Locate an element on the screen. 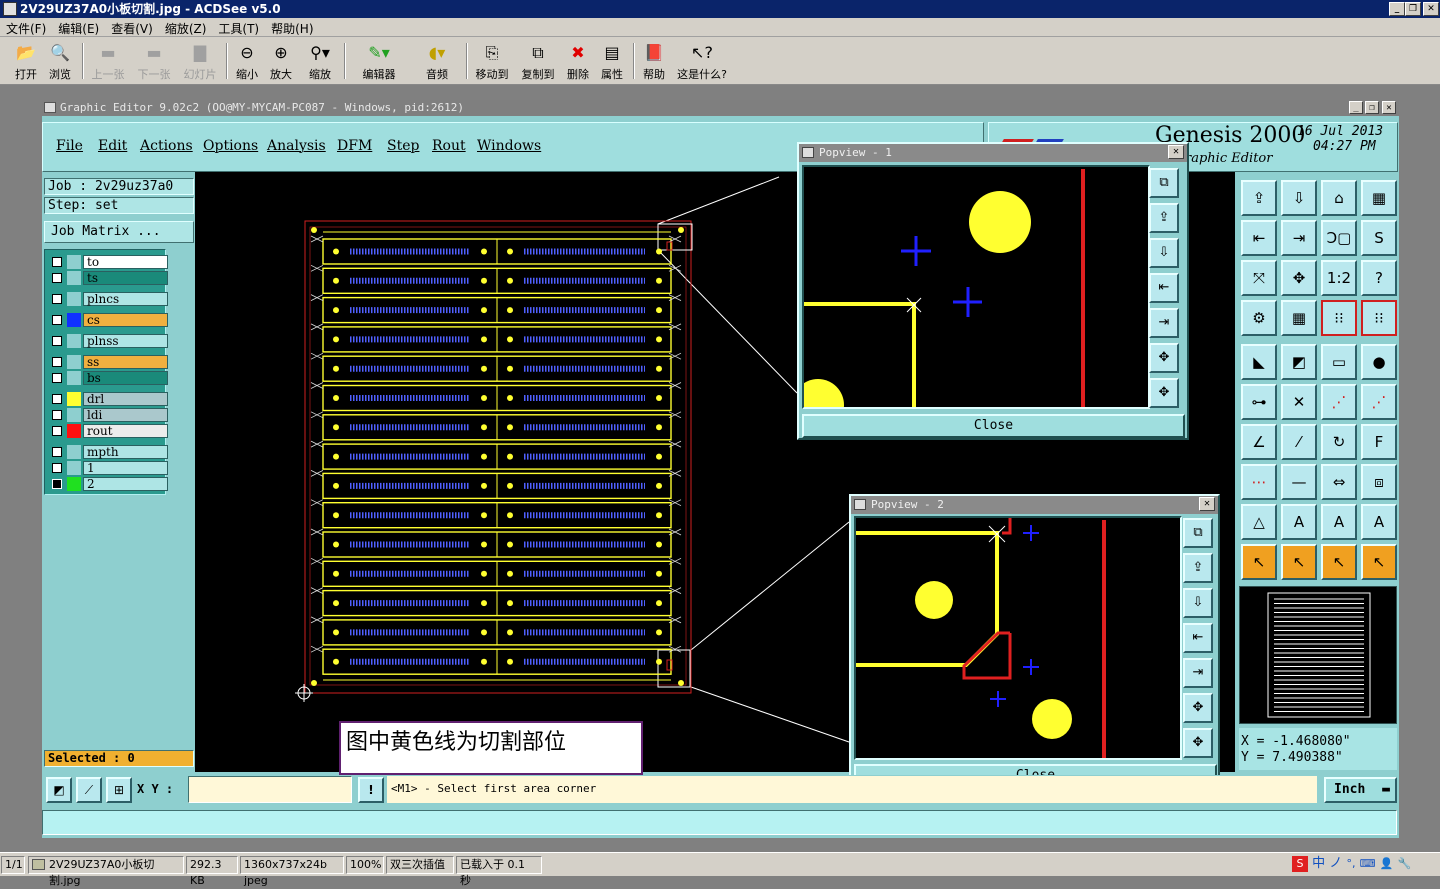 The image size is (1440, 889). toolbar-move-to-button: ⎘ 移动到 is located at coordinates (492, 62).